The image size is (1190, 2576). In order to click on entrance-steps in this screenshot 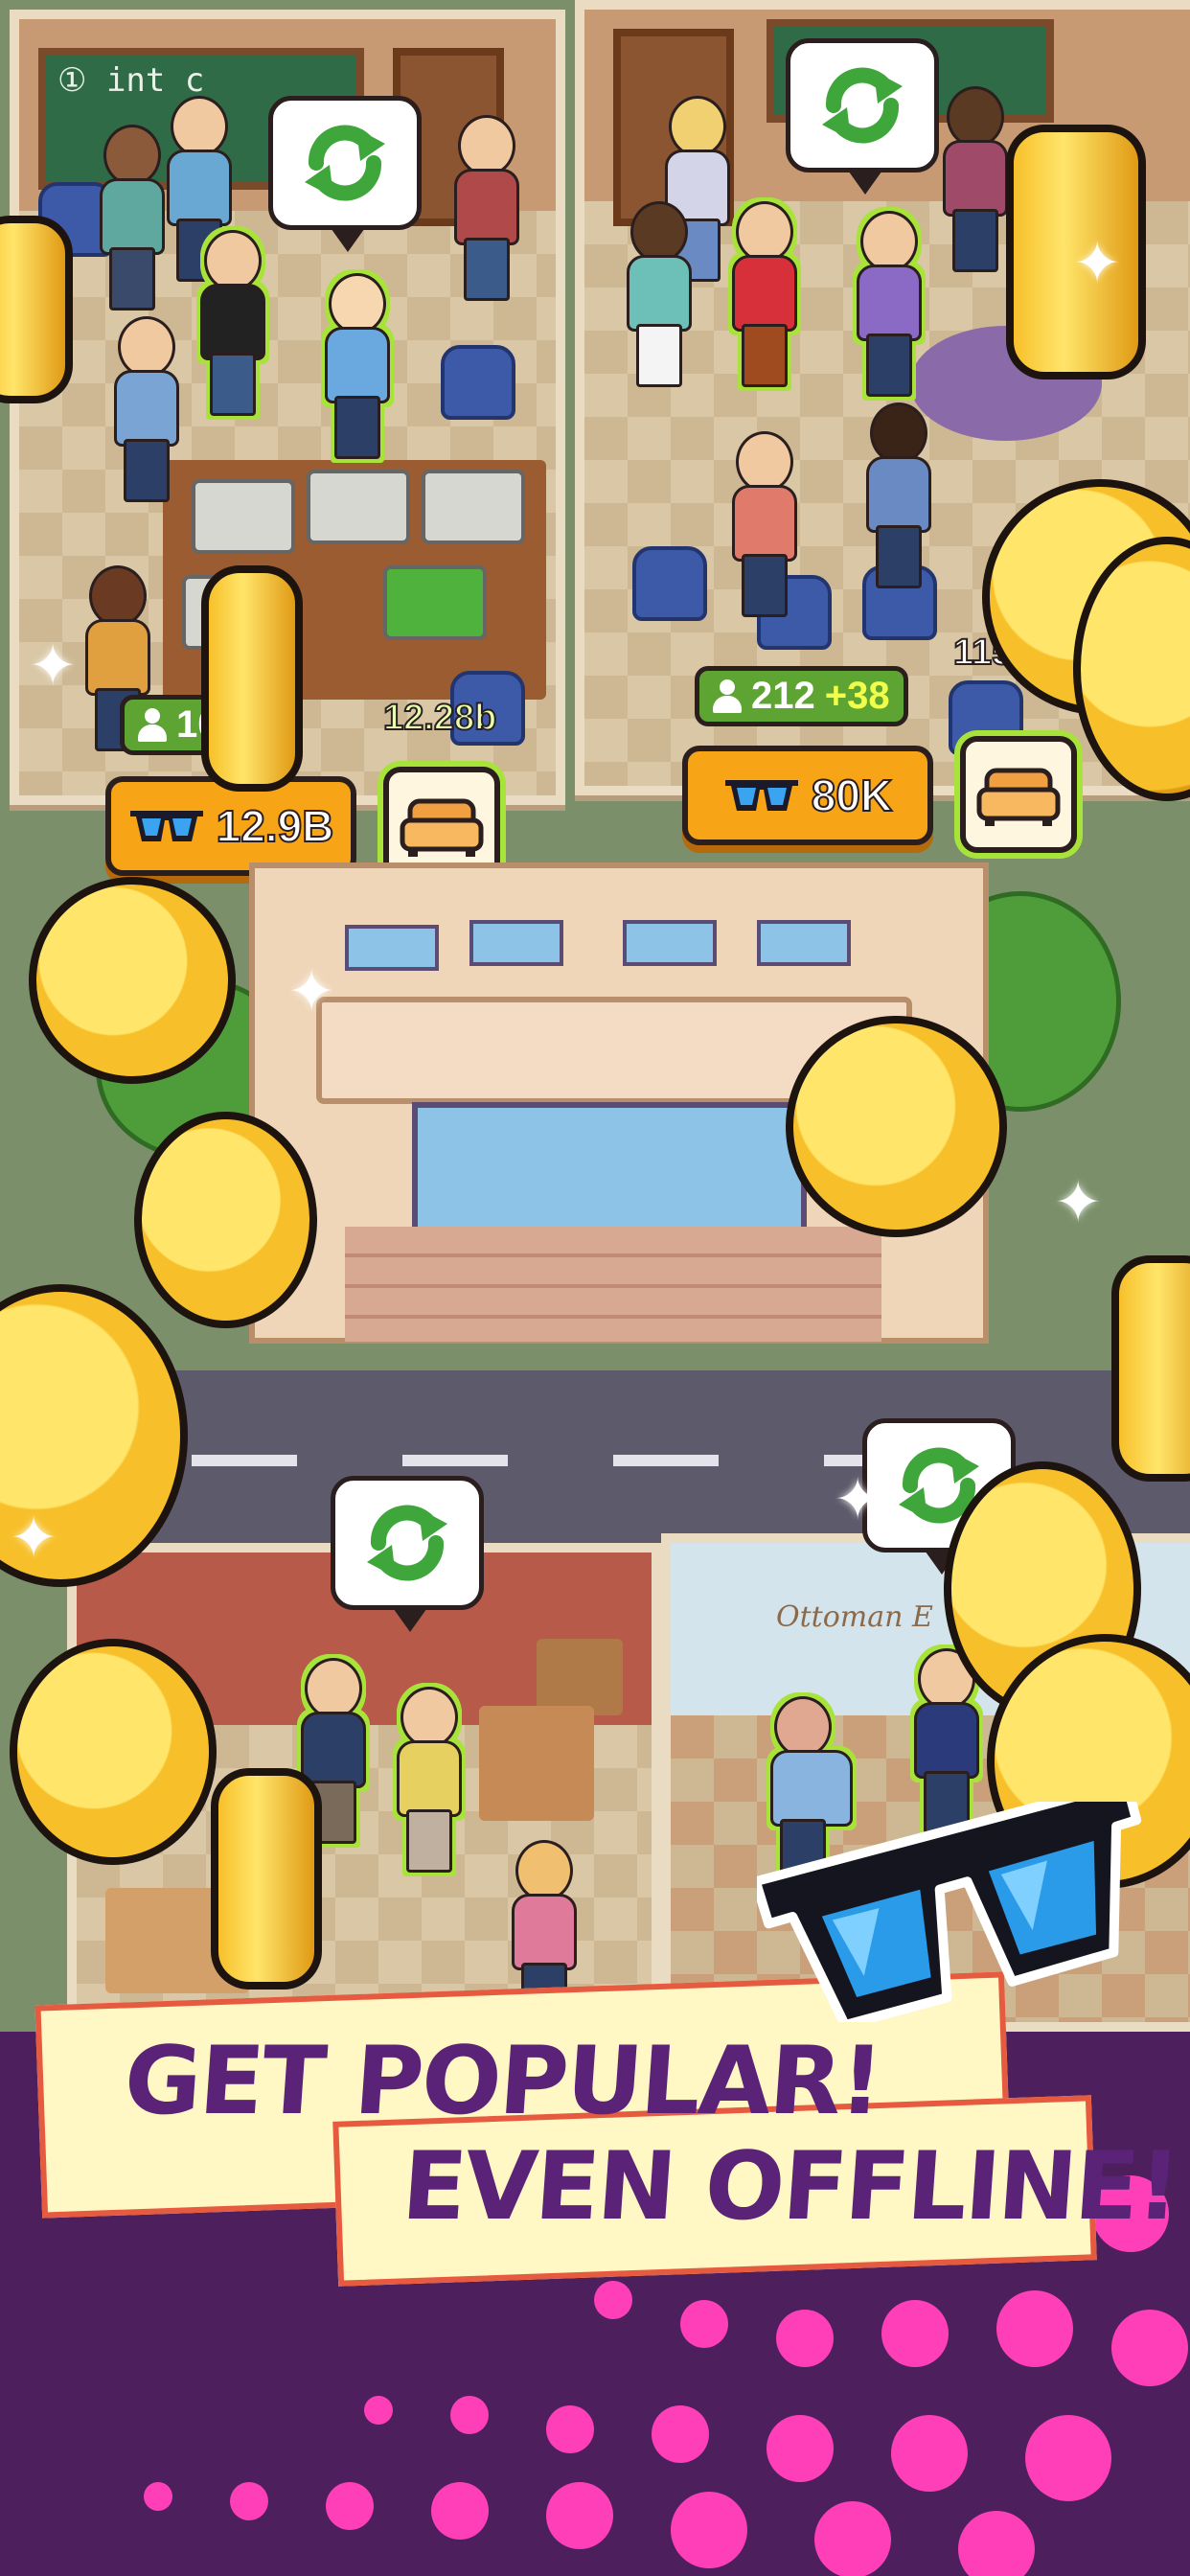, I will do `click(613, 1284)`.